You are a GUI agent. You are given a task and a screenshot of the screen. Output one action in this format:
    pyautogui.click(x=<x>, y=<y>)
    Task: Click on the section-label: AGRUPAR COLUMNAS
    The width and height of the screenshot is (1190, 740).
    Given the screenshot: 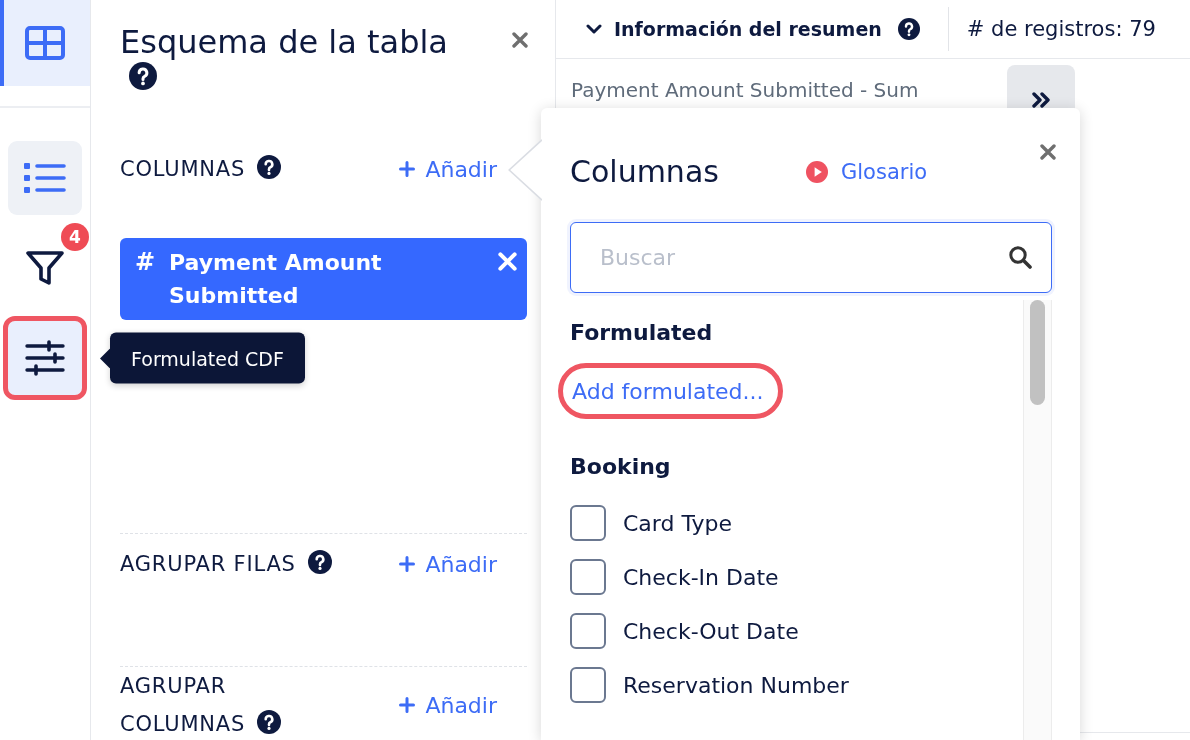 What is the action you would take?
    pyautogui.click(x=183, y=705)
    